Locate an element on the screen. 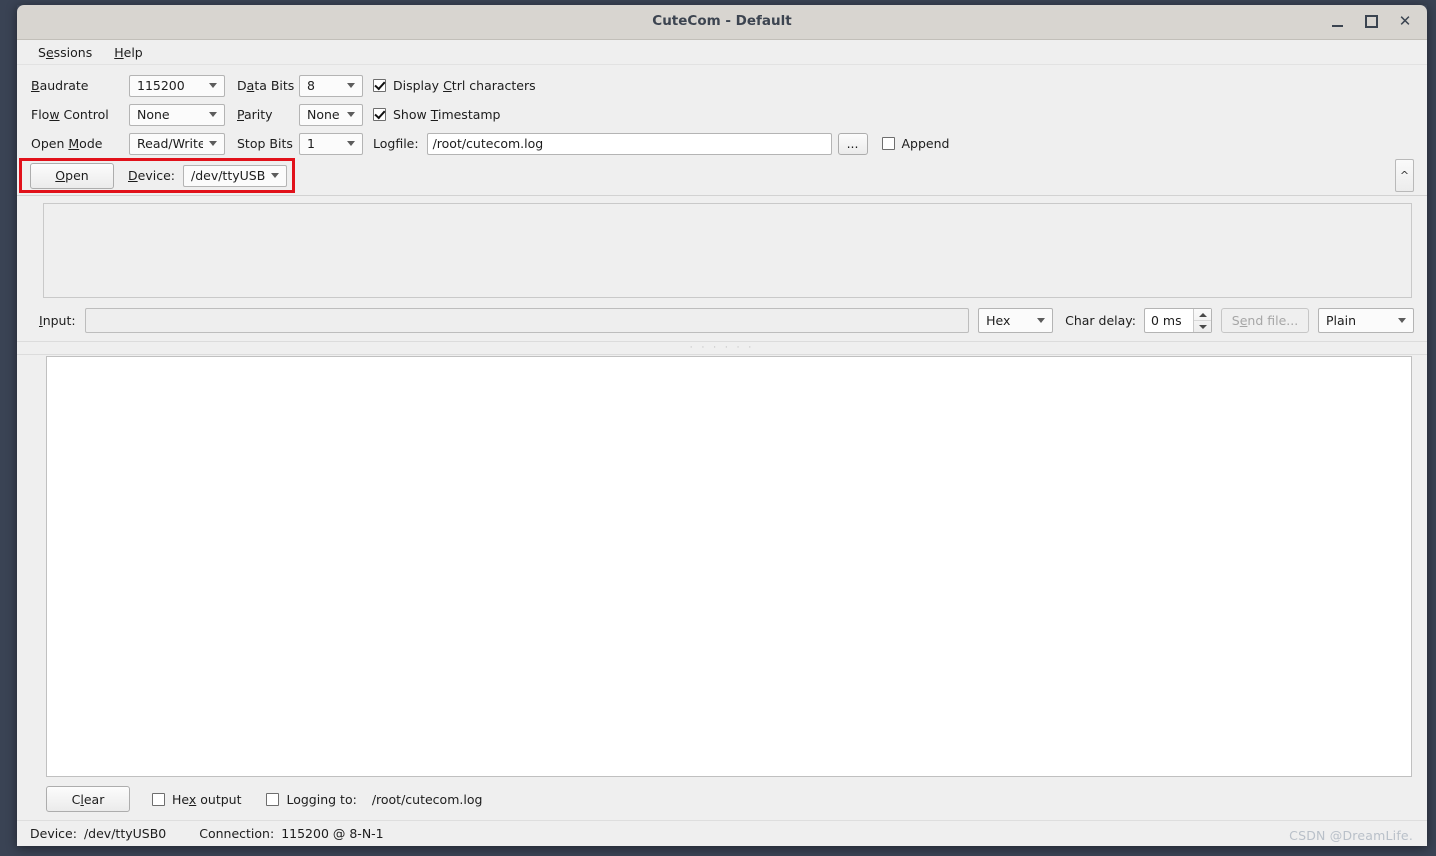 The image size is (1436, 856). device-label: Device: is located at coordinates (151, 175).